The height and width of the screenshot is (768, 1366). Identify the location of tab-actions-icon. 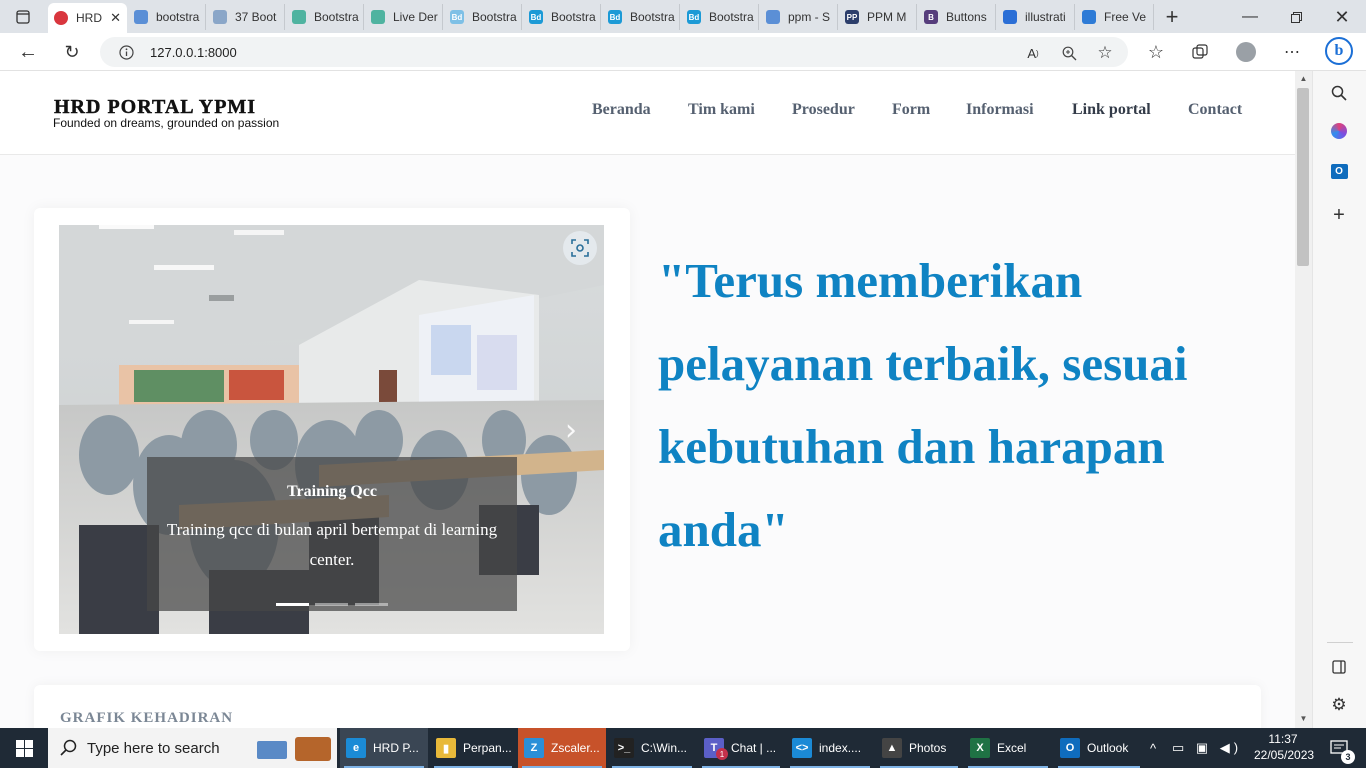
(23, 17).